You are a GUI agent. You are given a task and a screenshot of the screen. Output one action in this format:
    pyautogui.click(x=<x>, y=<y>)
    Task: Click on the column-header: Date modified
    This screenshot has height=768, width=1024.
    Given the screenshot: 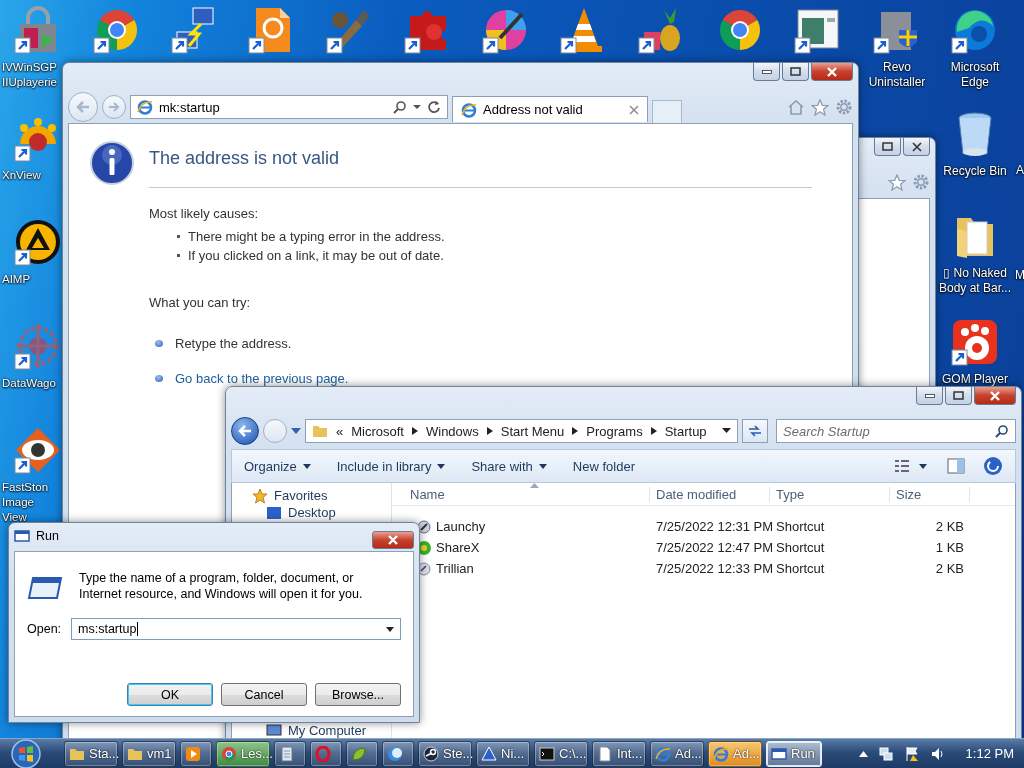 What is the action you would take?
    pyautogui.click(x=710, y=494)
    